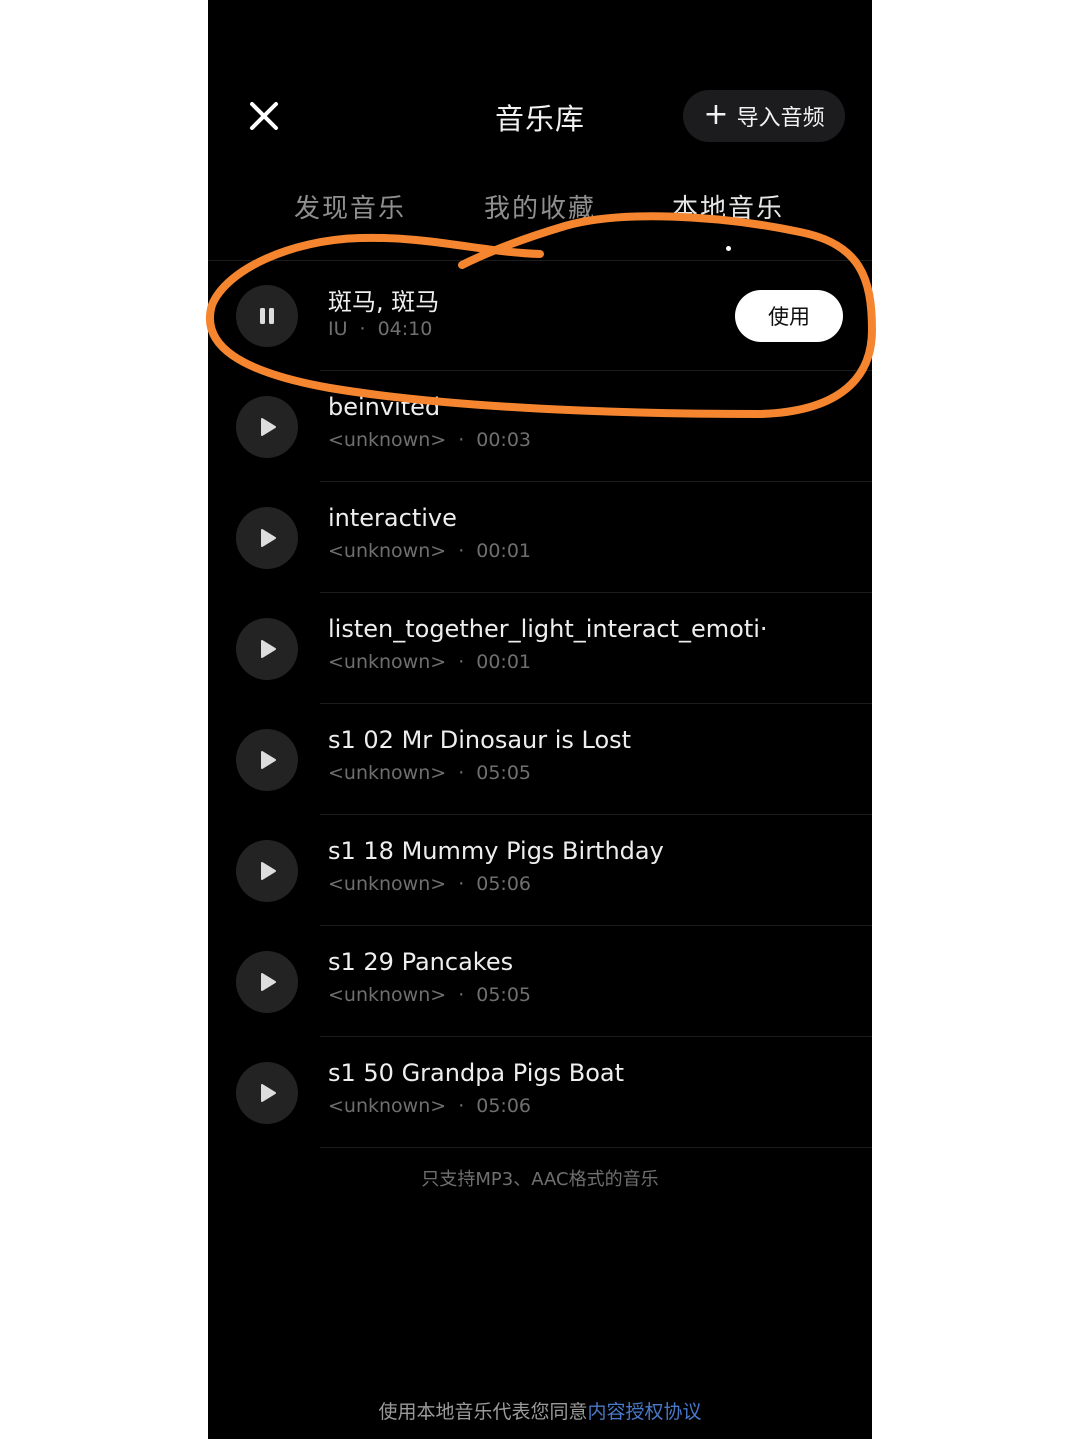 The width and height of the screenshot is (1080, 1439). What do you see at coordinates (540, 537) in the screenshot?
I see `track-row: interactive <unknown> · 00:01` at bounding box center [540, 537].